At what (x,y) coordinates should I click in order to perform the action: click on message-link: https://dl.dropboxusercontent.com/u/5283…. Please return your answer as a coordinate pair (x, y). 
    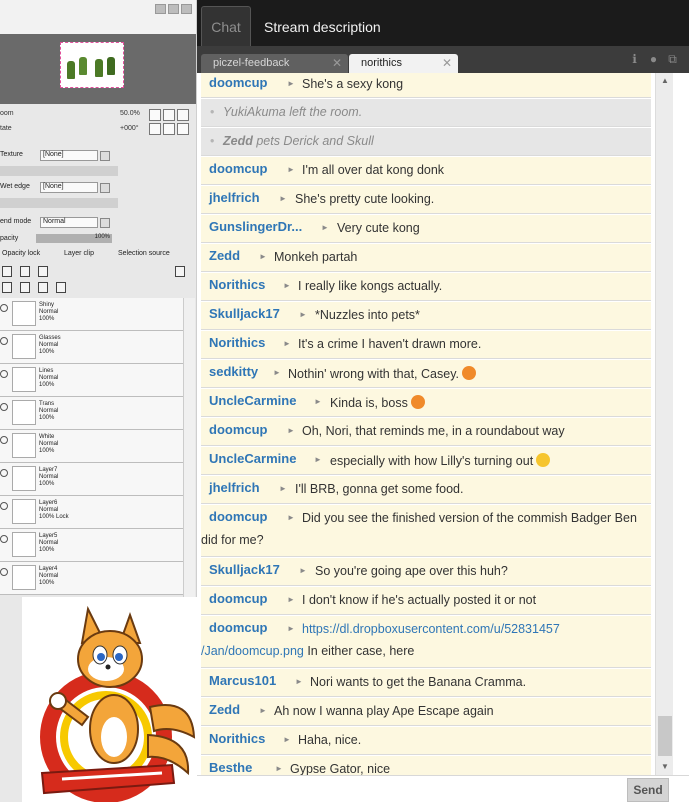
    Looking at the image, I should click on (431, 629).